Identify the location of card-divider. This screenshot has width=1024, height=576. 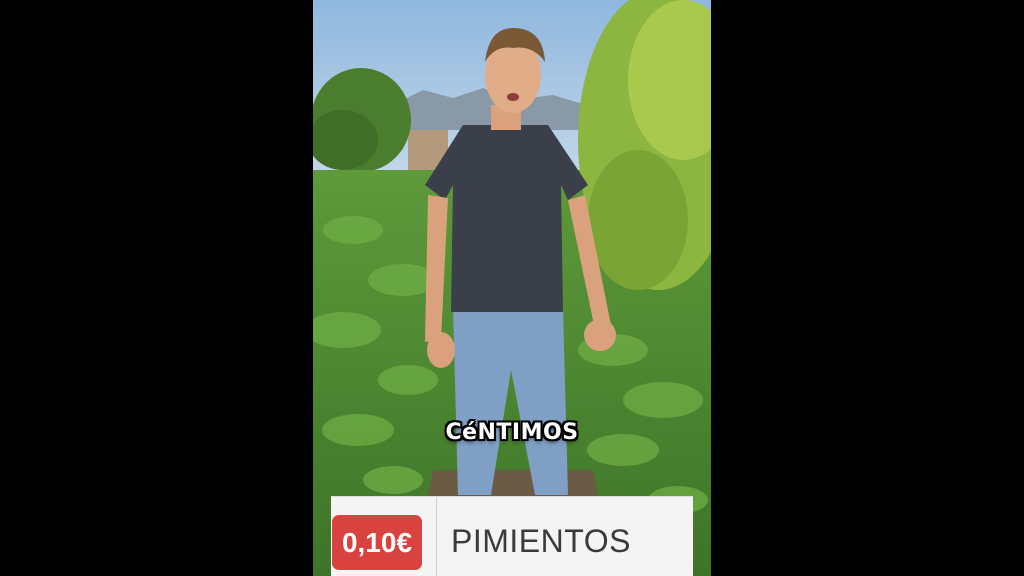
(436, 536).